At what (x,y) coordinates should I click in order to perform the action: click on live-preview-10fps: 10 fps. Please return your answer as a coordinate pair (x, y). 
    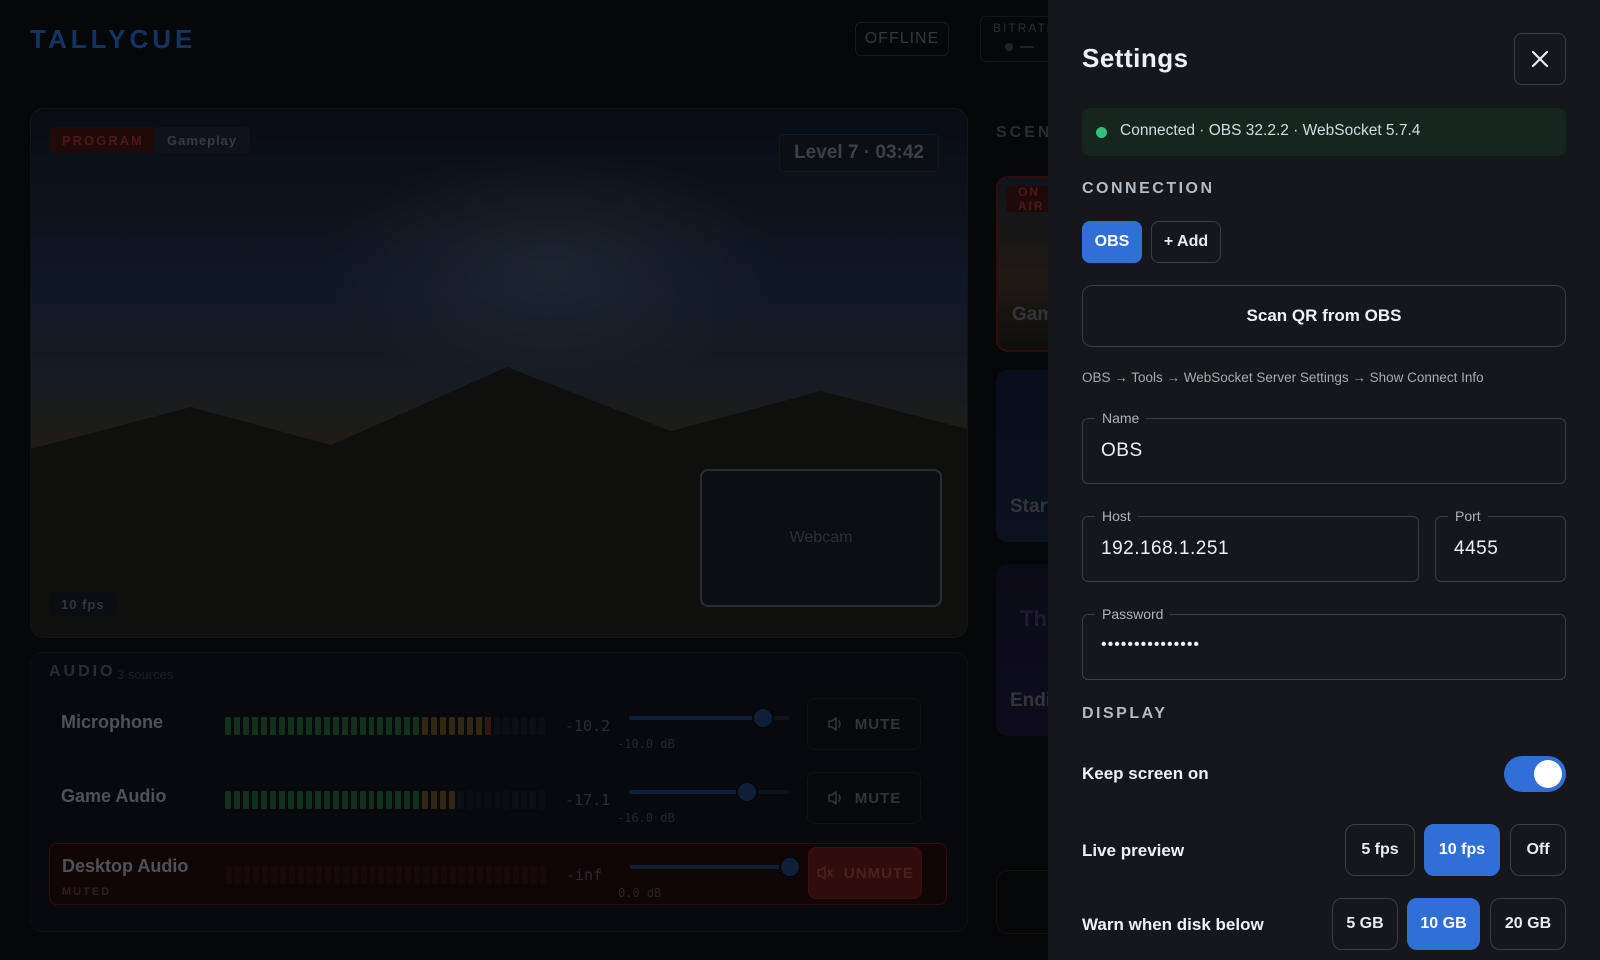
    Looking at the image, I should click on (1462, 850).